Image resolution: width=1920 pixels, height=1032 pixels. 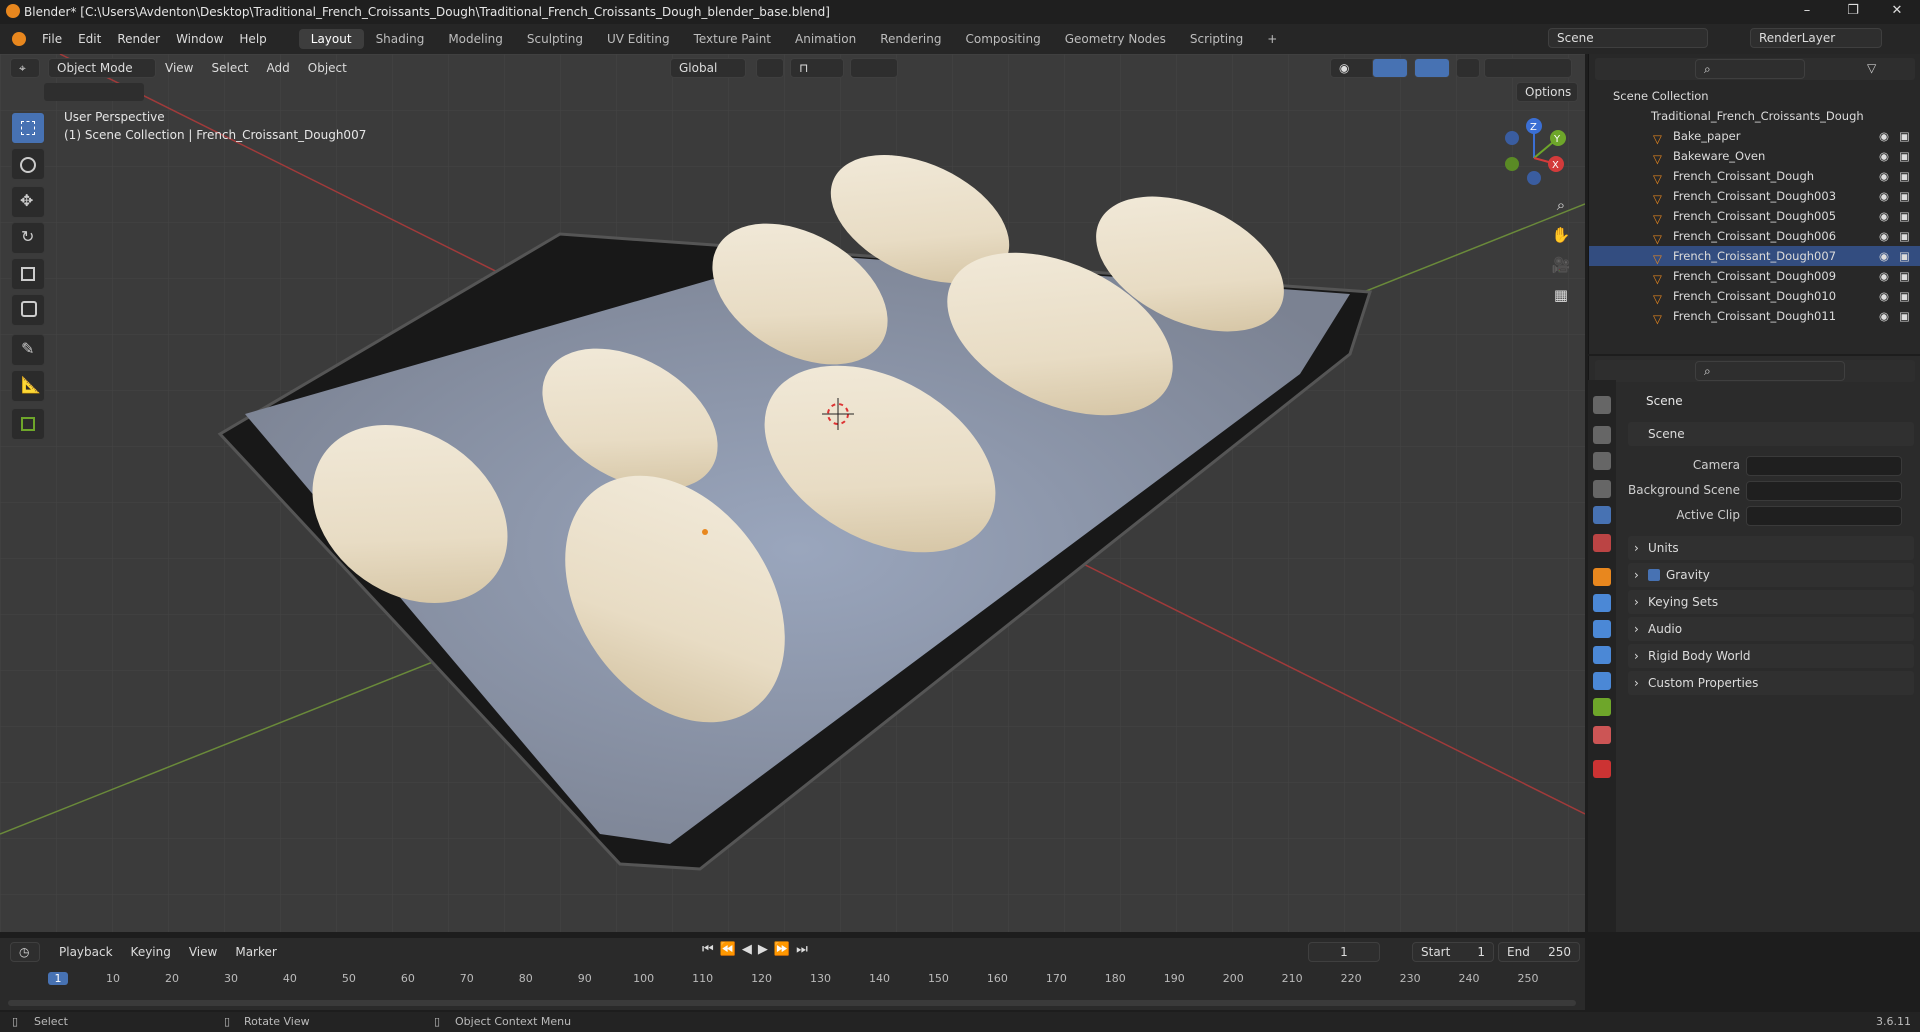 What do you see at coordinates (1824, 466) in the screenshot?
I see `camera-field` at bounding box center [1824, 466].